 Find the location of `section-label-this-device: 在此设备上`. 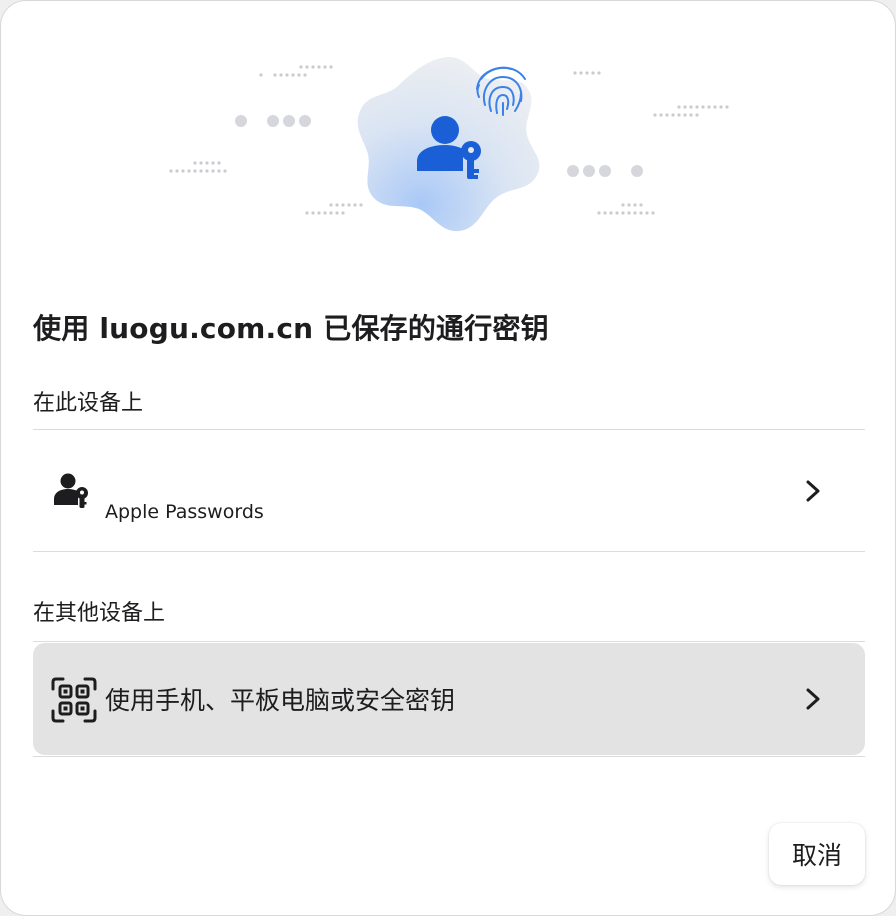

section-label-this-device: 在此设备上 is located at coordinates (88, 403).